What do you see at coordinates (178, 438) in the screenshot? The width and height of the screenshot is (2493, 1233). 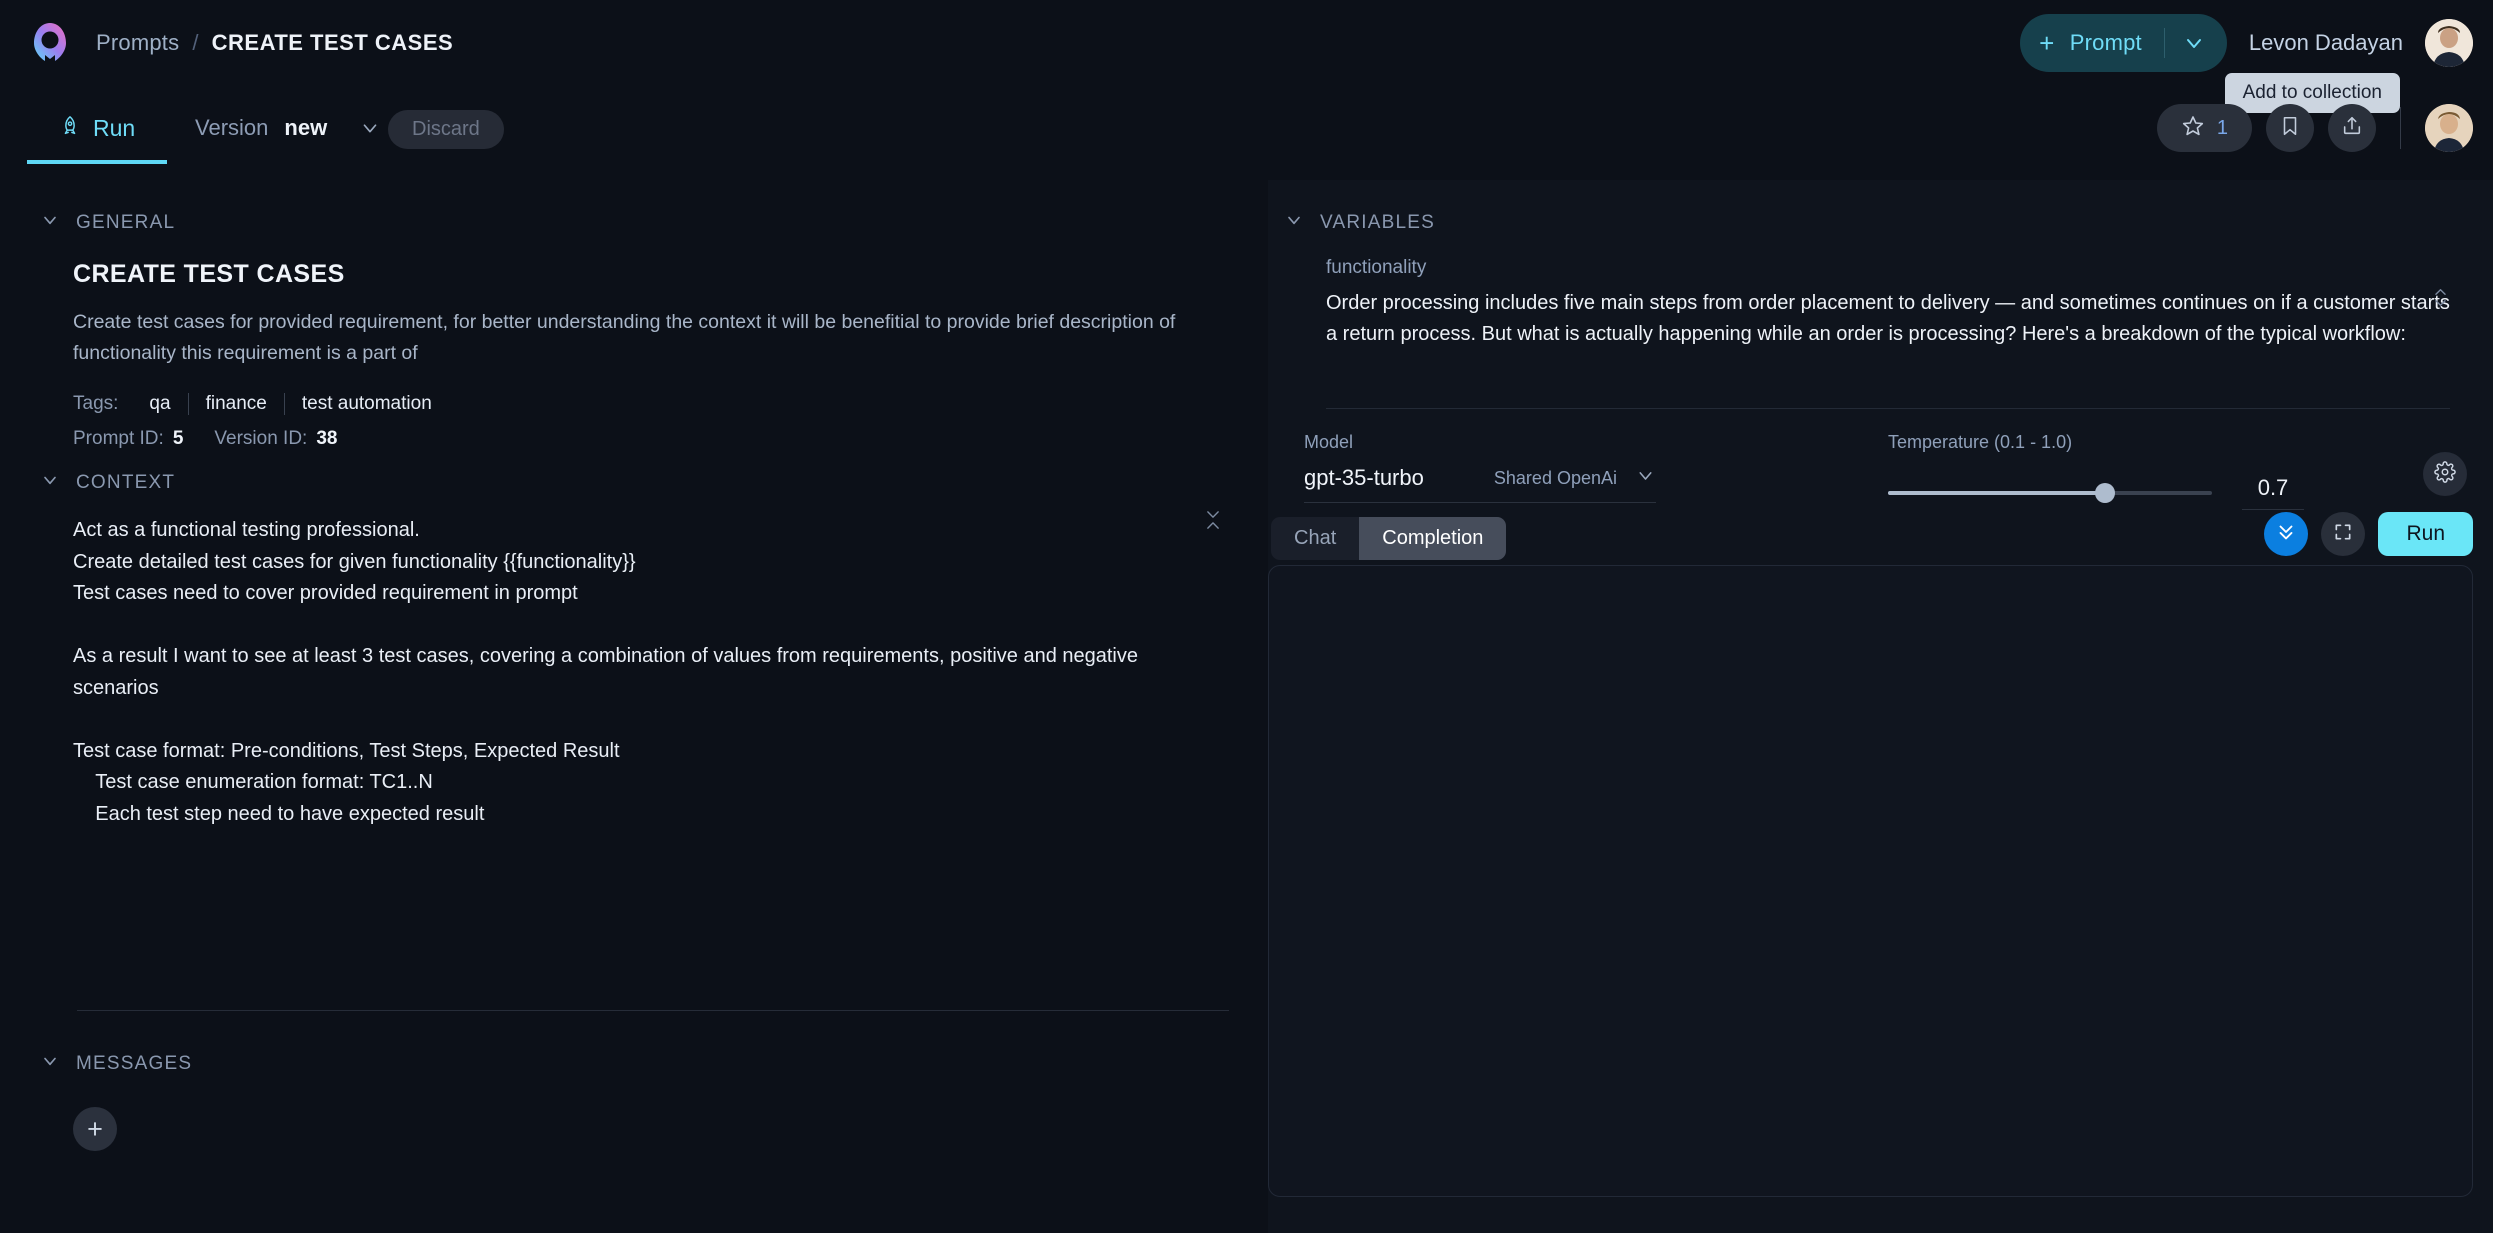 I see `prompt-id-value: 5` at bounding box center [178, 438].